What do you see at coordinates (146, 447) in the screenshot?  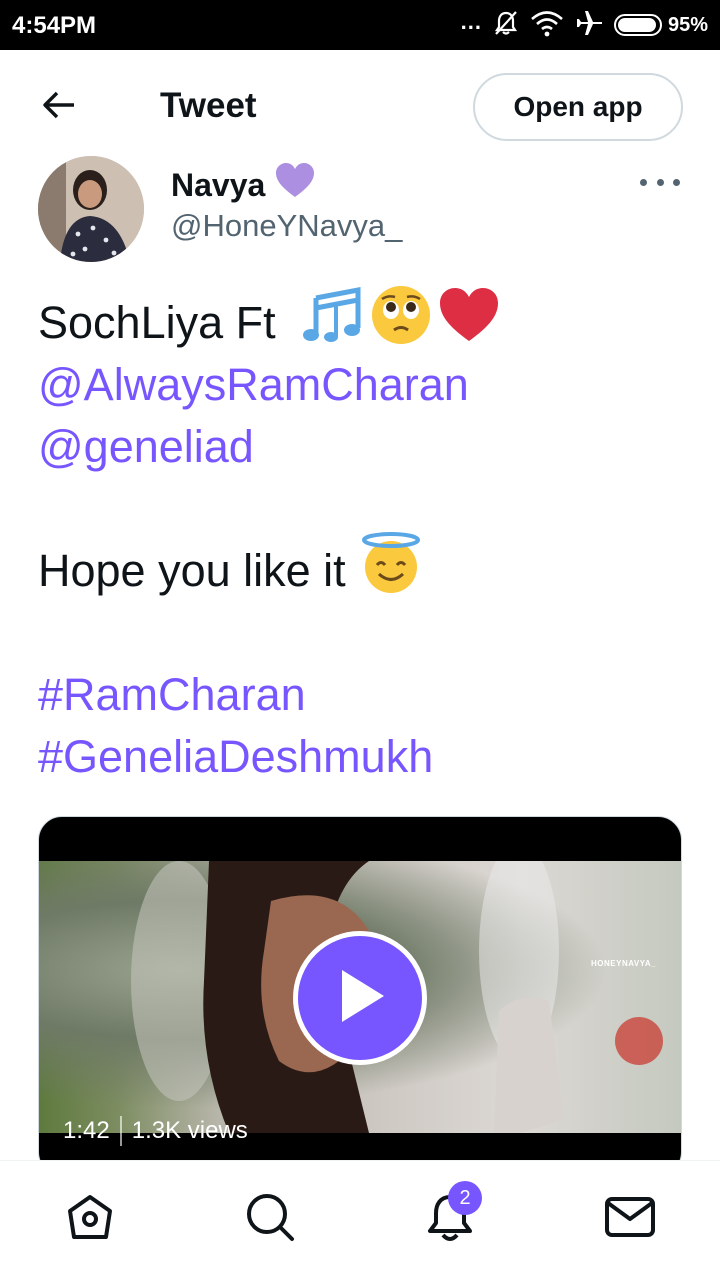 I see `mention-link: @geneliad` at bounding box center [146, 447].